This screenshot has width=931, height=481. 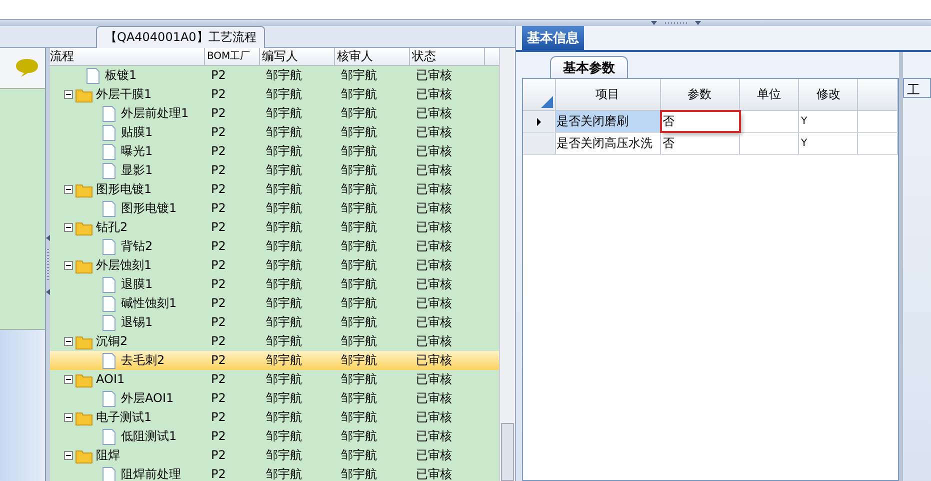 I want to click on tab: 基本信息, so click(x=553, y=38).